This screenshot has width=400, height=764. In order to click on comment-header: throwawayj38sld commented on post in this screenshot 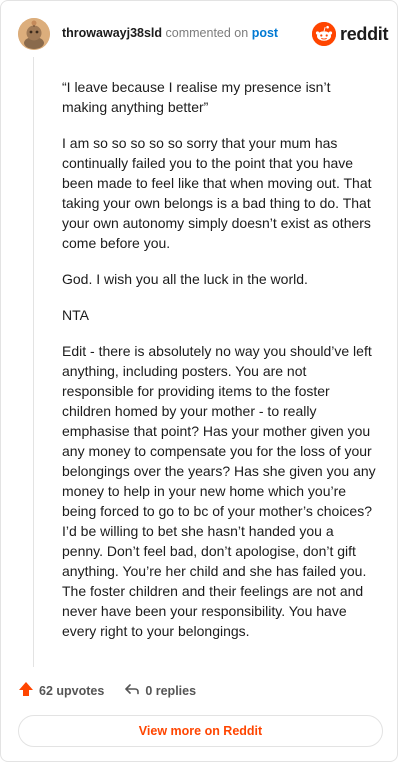, I will do `click(170, 33)`.